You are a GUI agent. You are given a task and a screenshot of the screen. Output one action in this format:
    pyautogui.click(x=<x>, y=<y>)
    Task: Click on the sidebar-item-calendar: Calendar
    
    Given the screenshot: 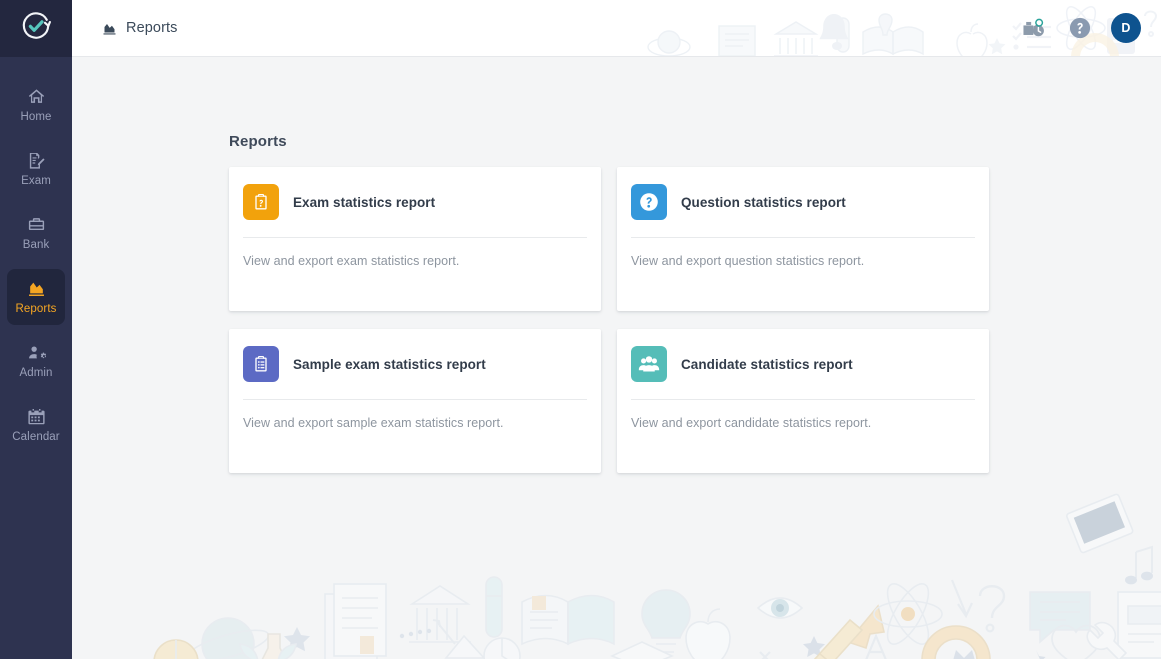 What is the action you would take?
    pyautogui.click(x=36, y=425)
    